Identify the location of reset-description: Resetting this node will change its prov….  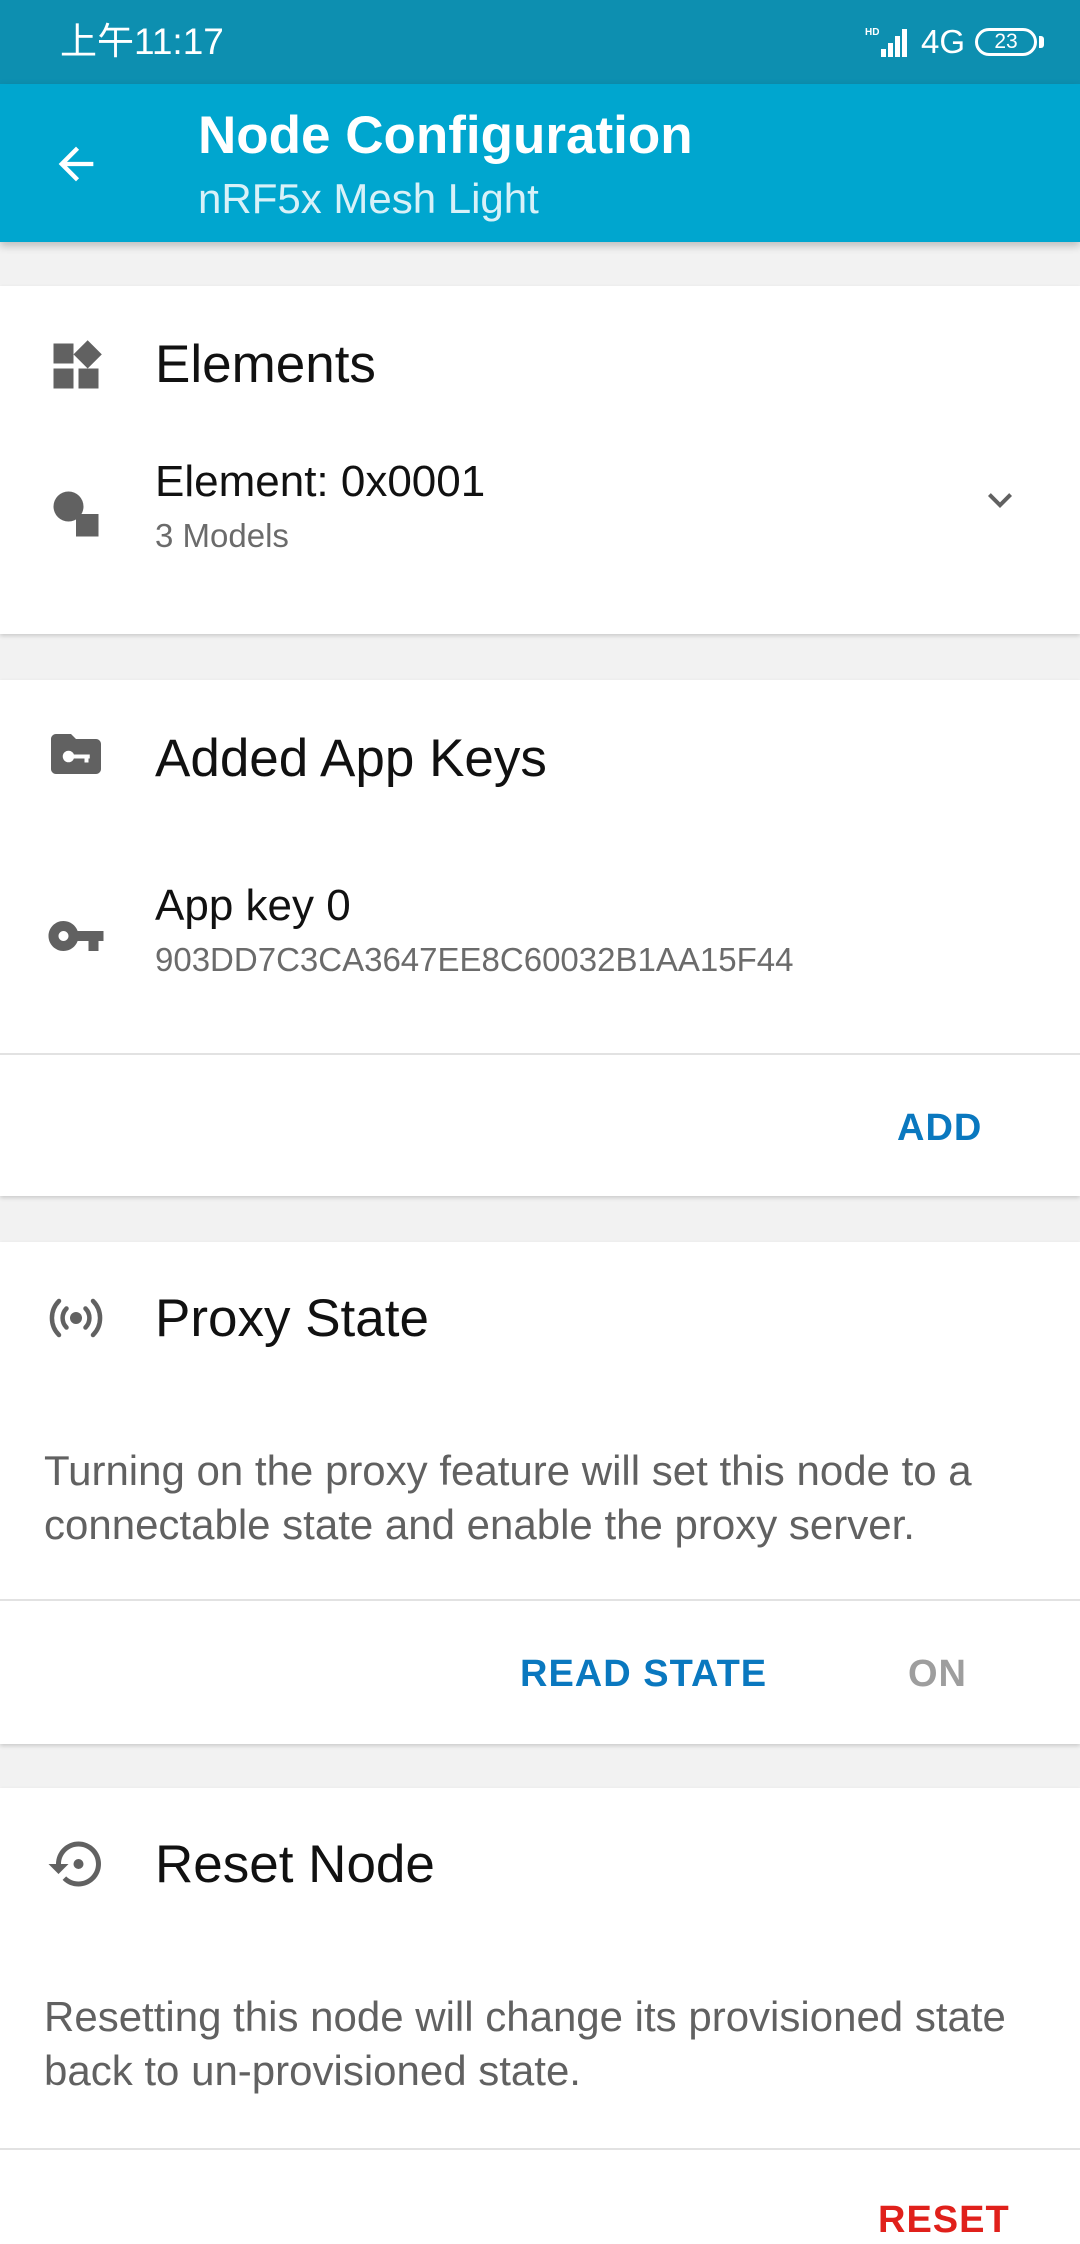
(525, 2043).